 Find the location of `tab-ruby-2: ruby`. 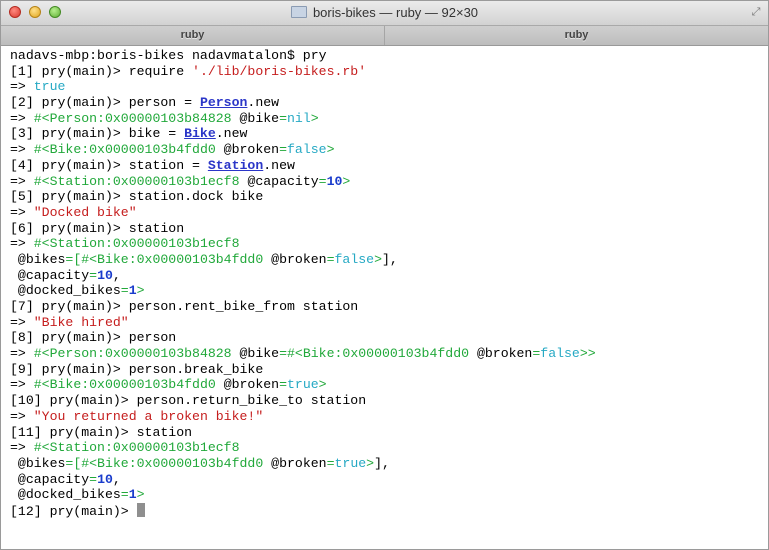

tab-ruby-2: ruby is located at coordinates (576, 35).